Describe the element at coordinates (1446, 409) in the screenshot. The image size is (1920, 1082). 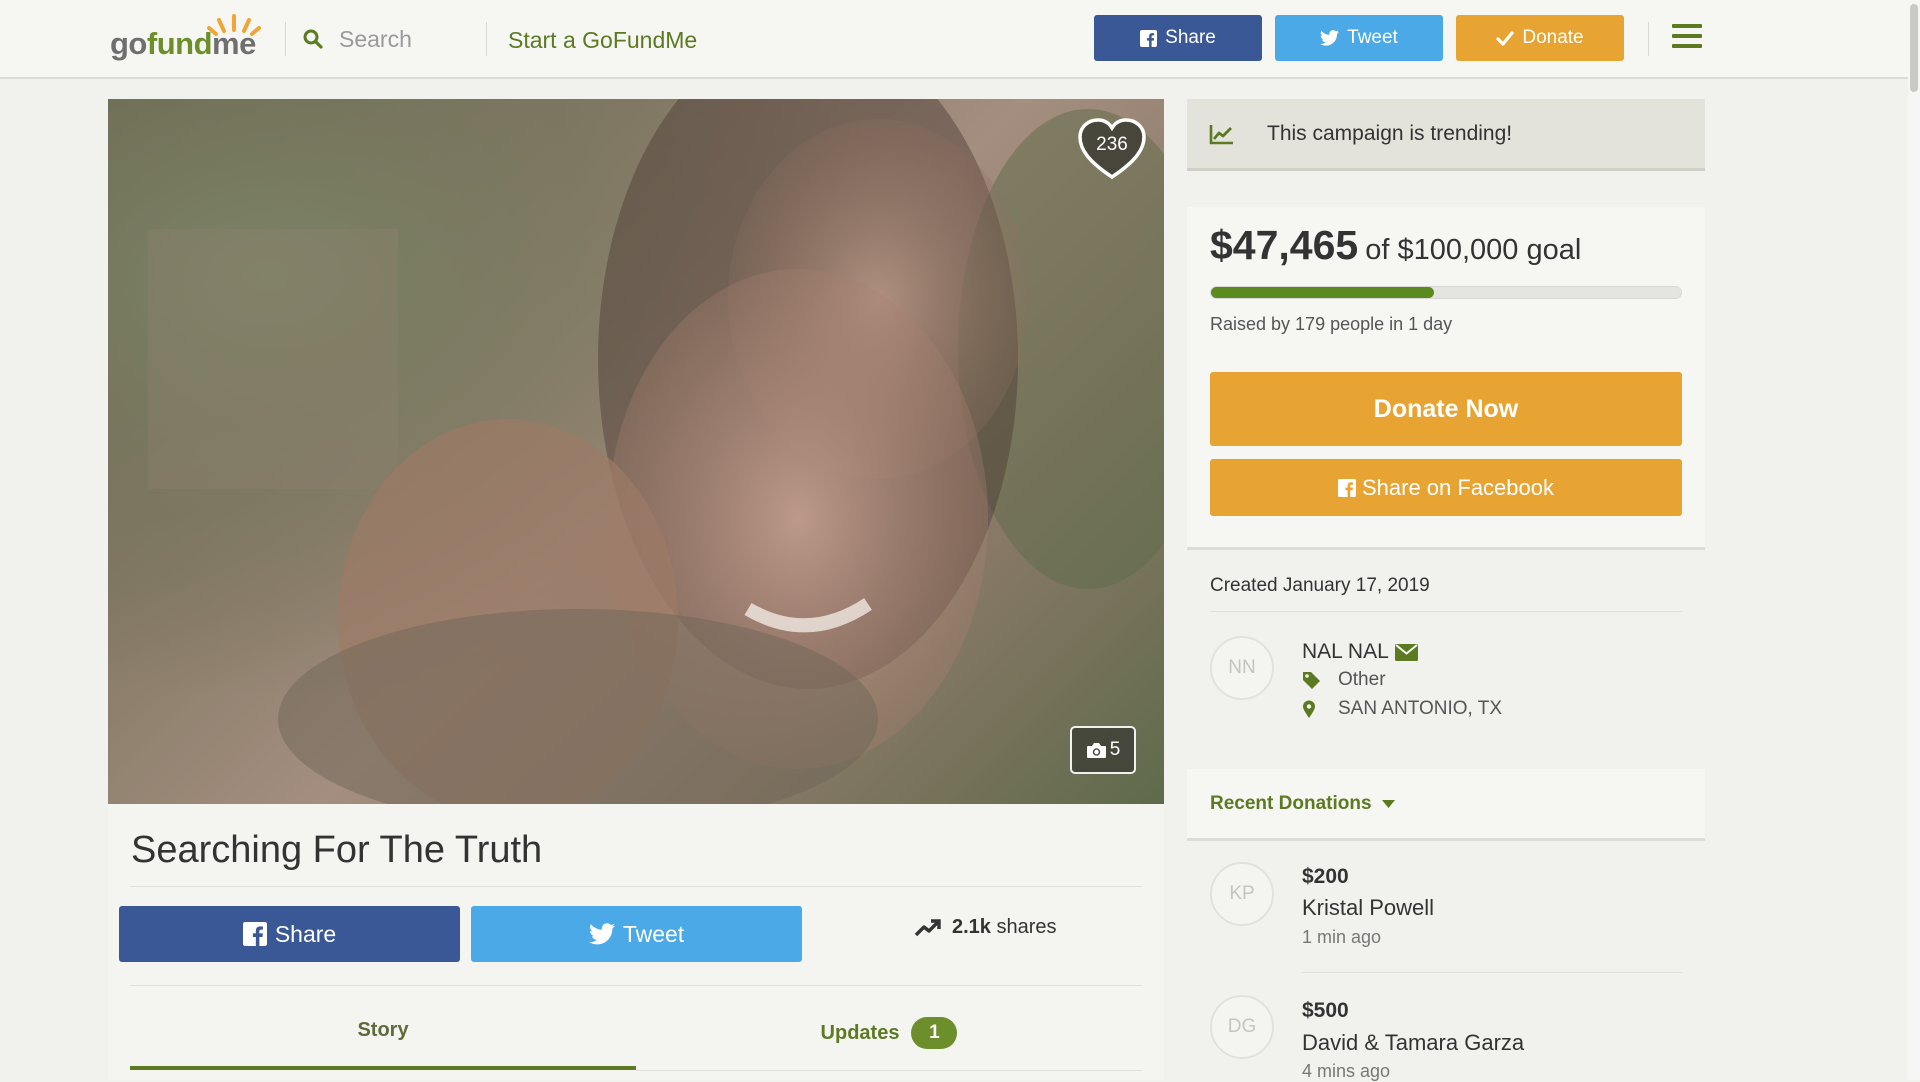
I see `donate-now-button: Donate Now` at that location.